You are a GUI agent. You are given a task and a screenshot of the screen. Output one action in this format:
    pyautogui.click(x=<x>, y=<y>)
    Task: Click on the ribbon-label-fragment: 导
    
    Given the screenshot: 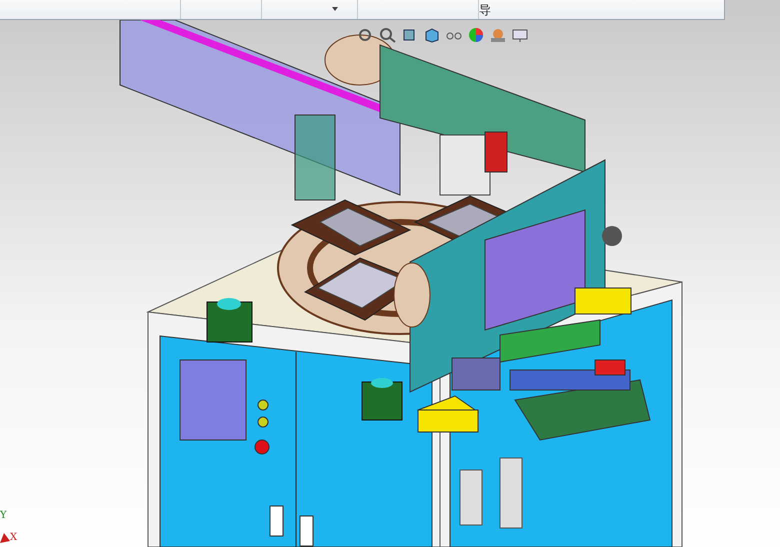 What is the action you would take?
    pyautogui.click(x=485, y=10)
    